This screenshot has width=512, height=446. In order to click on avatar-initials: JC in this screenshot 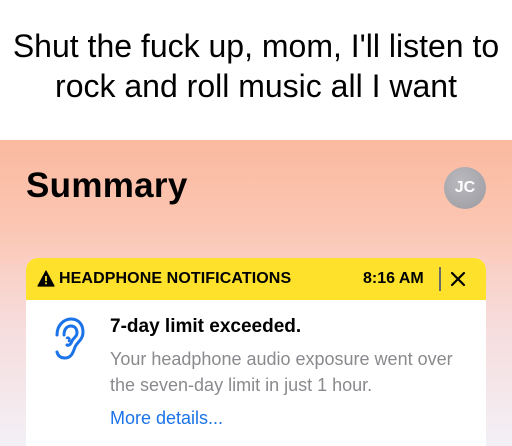, I will do `click(465, 187)`.